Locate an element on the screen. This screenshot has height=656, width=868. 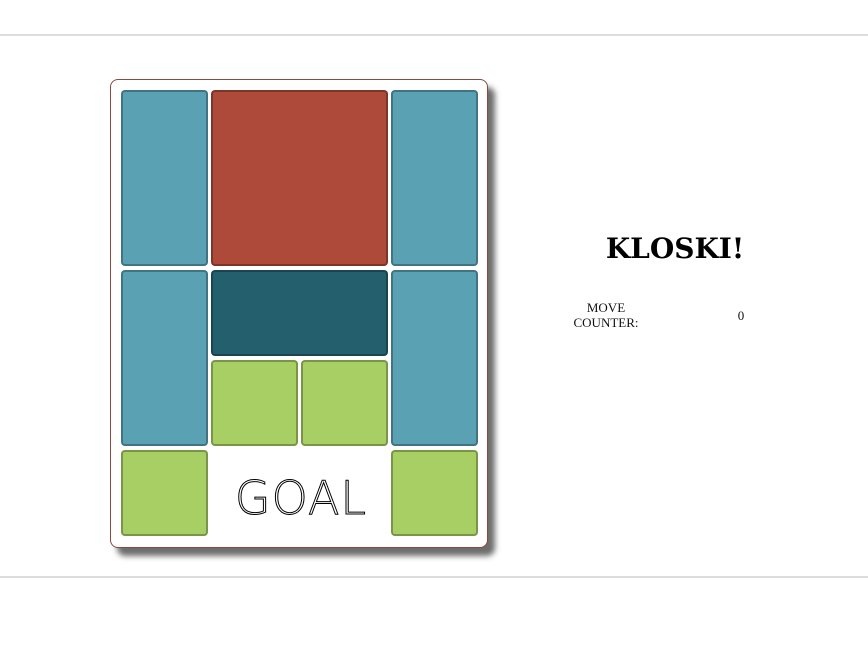
small-block-bottom-left is located at coordinates (164, 493).